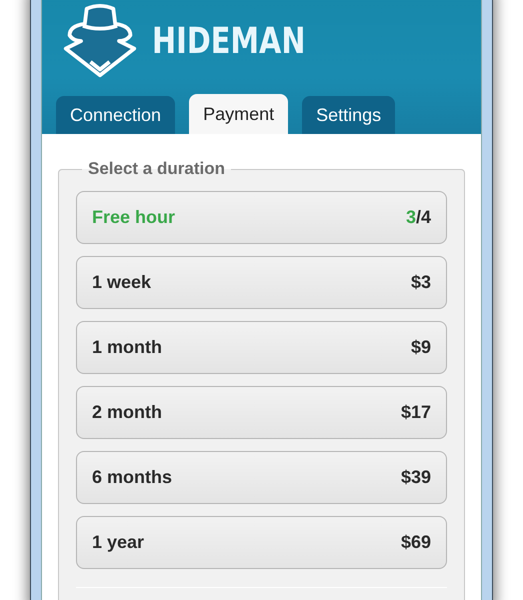 Image resolution: width=523 pixels, height=600 pixels. What do you see at coordinates (261, 477) in the screenshot?
I see `duration-option: 6 months $39` at bounding box center [261, 477].